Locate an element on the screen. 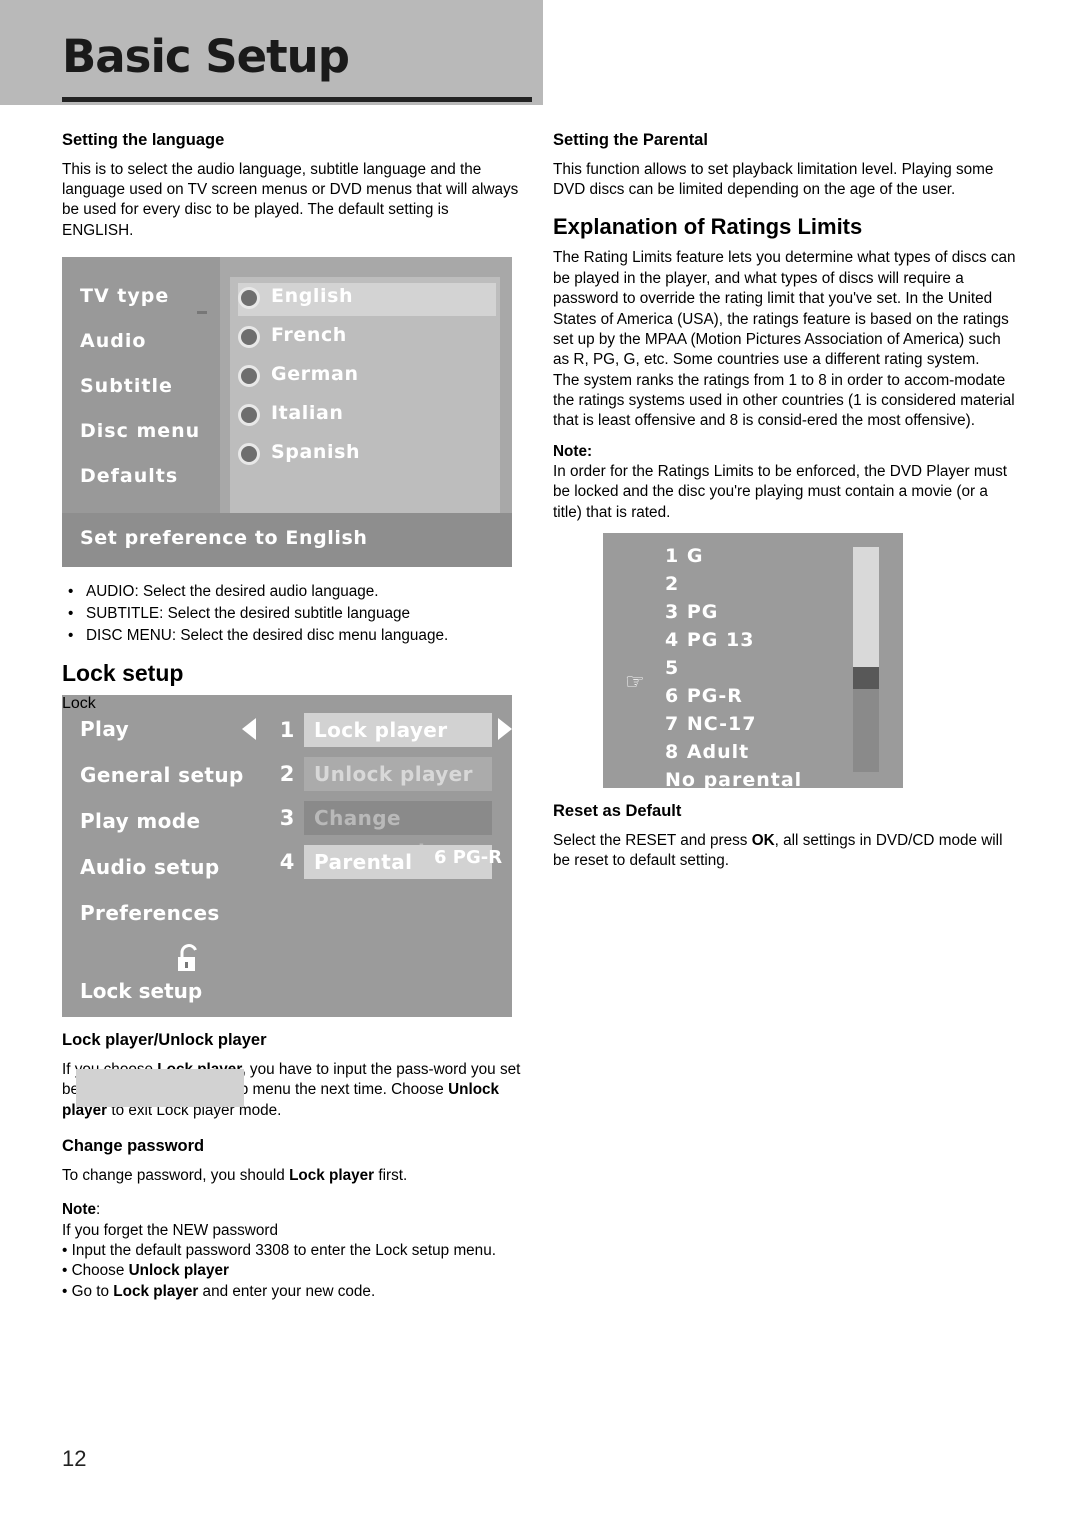 Image resolution: width=1080 pixels, height=1528 pixels. option-label: Spanish is located at coordinates (316, 452).